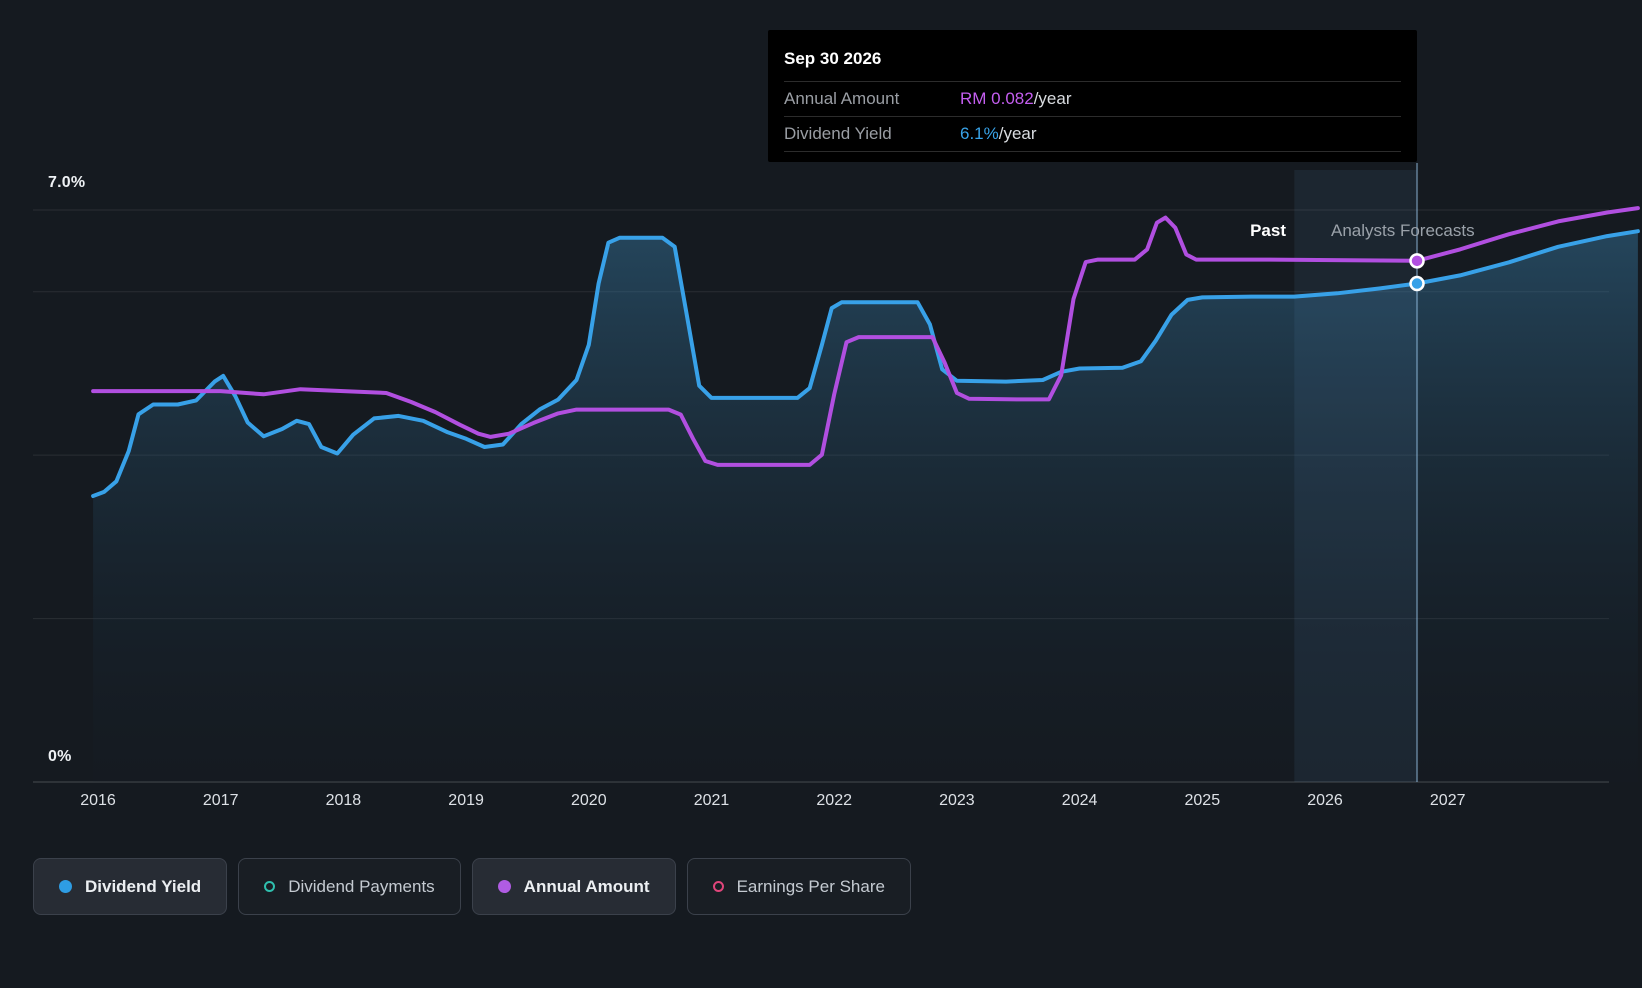  I want to click on x-tick-label-2018: 2018, so click(343, 800).